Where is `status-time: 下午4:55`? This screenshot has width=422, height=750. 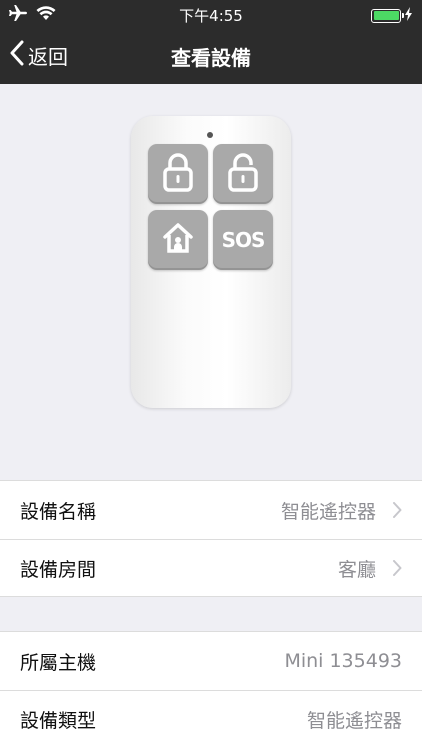
status-time: 下午4:55 is located at coordinates (211, 16).